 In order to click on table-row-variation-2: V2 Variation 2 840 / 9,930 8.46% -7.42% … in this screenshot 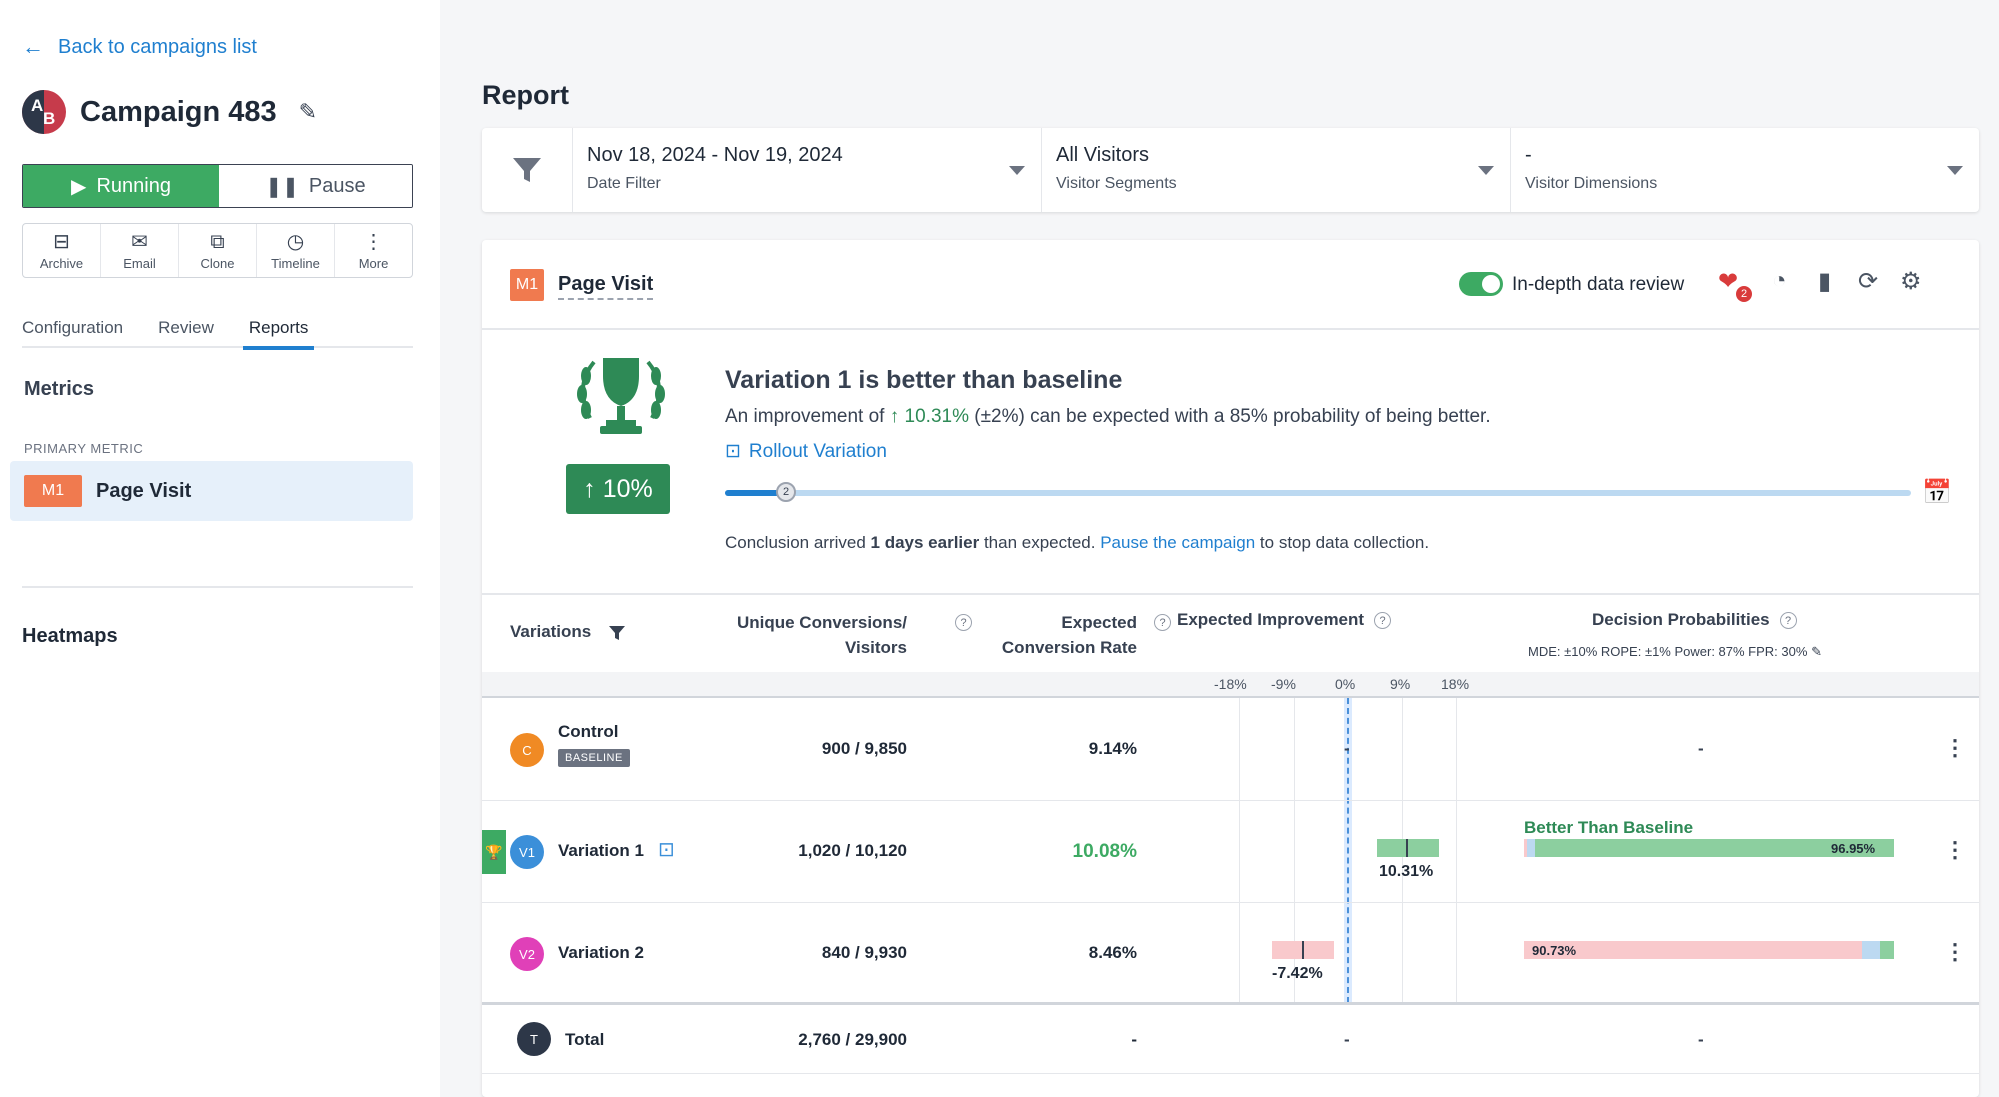, I will do `click(1230, 954)`.